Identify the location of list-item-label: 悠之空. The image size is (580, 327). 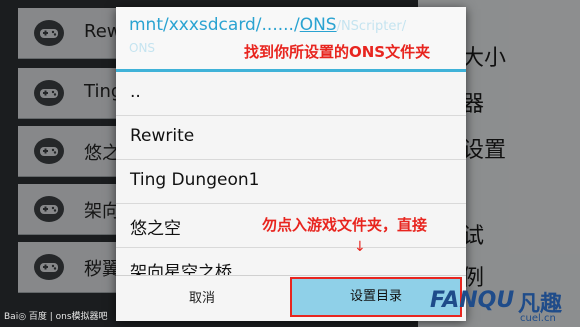
(155, 229).